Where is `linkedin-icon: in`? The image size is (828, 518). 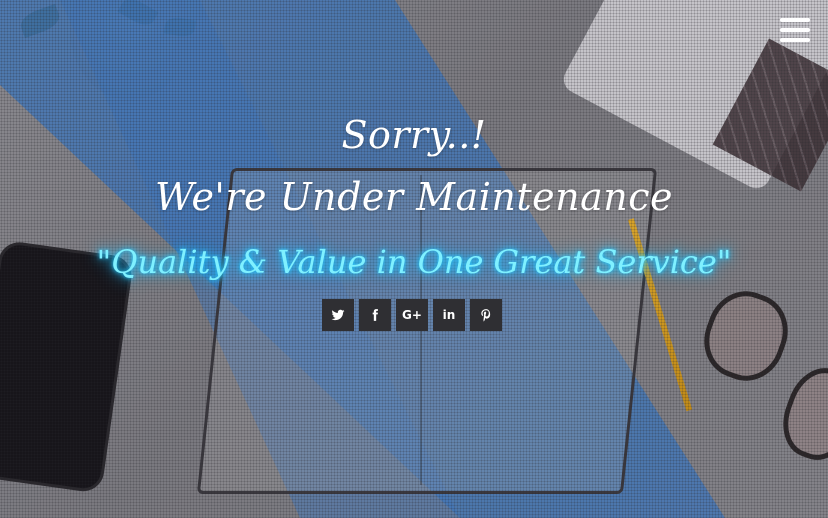
linkedin-icon: in is located at coordinates (449, 315).